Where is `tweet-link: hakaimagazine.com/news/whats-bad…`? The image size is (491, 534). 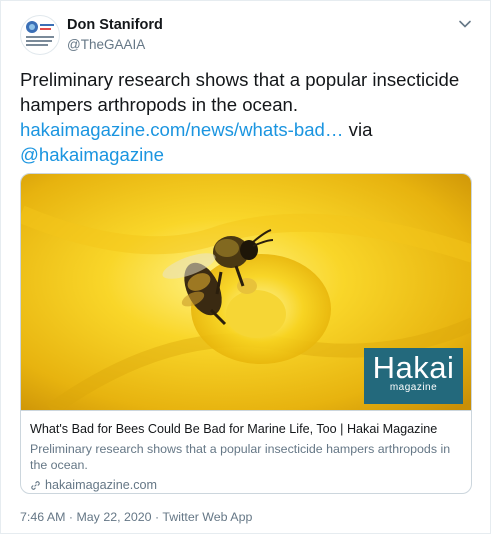 tweet-link: hakaimagazine.com/news/whats-bad… is located at coordinates (181, 129).